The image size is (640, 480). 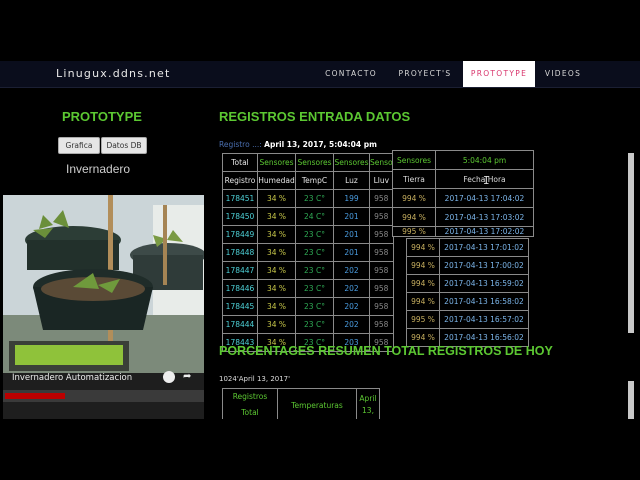 What do you see at coordinates (240, 162) in the screenshot?
I see `th-total: Total` at bounding box center [240, 162].